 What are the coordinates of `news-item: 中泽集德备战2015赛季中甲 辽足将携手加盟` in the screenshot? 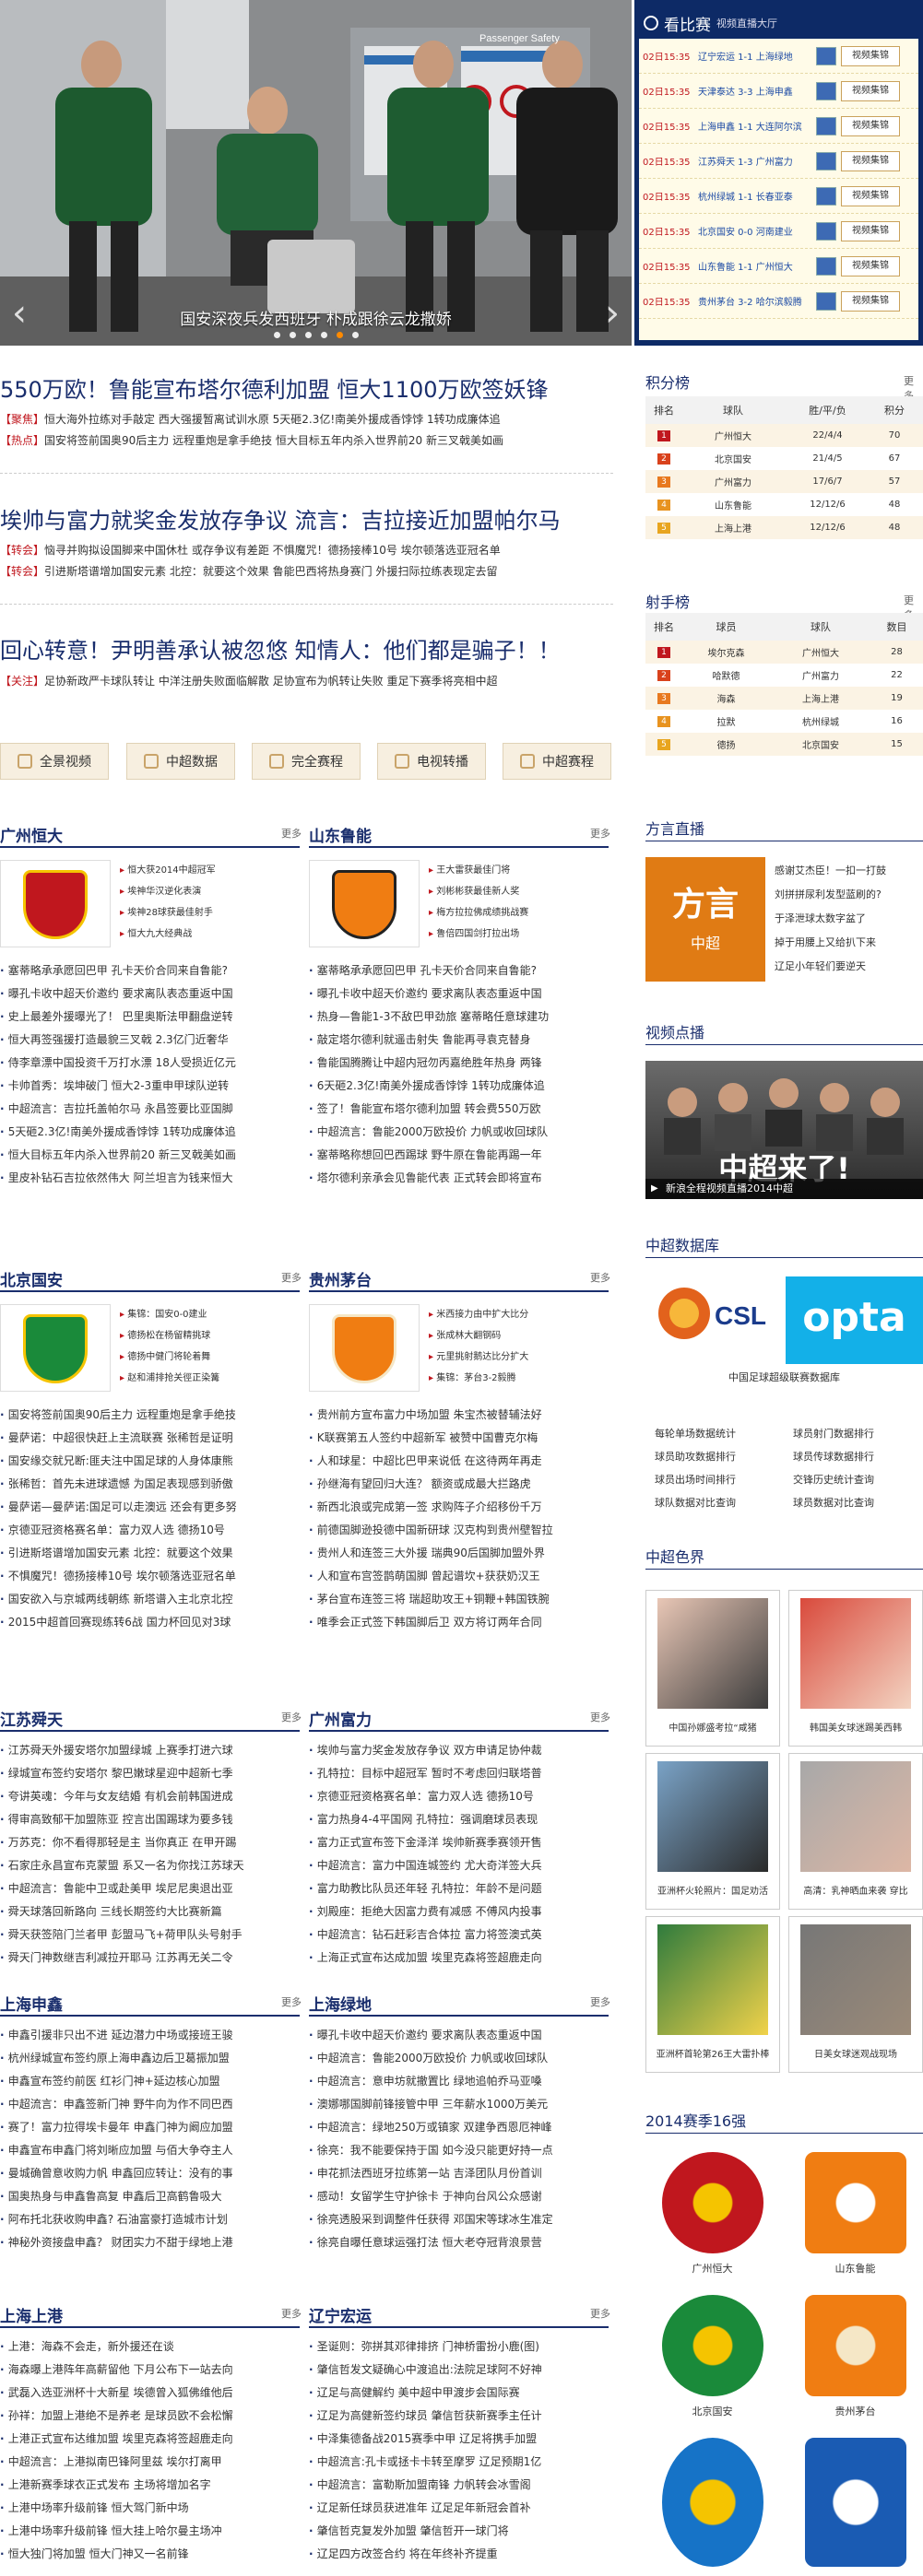 It's located at (459, 2439).